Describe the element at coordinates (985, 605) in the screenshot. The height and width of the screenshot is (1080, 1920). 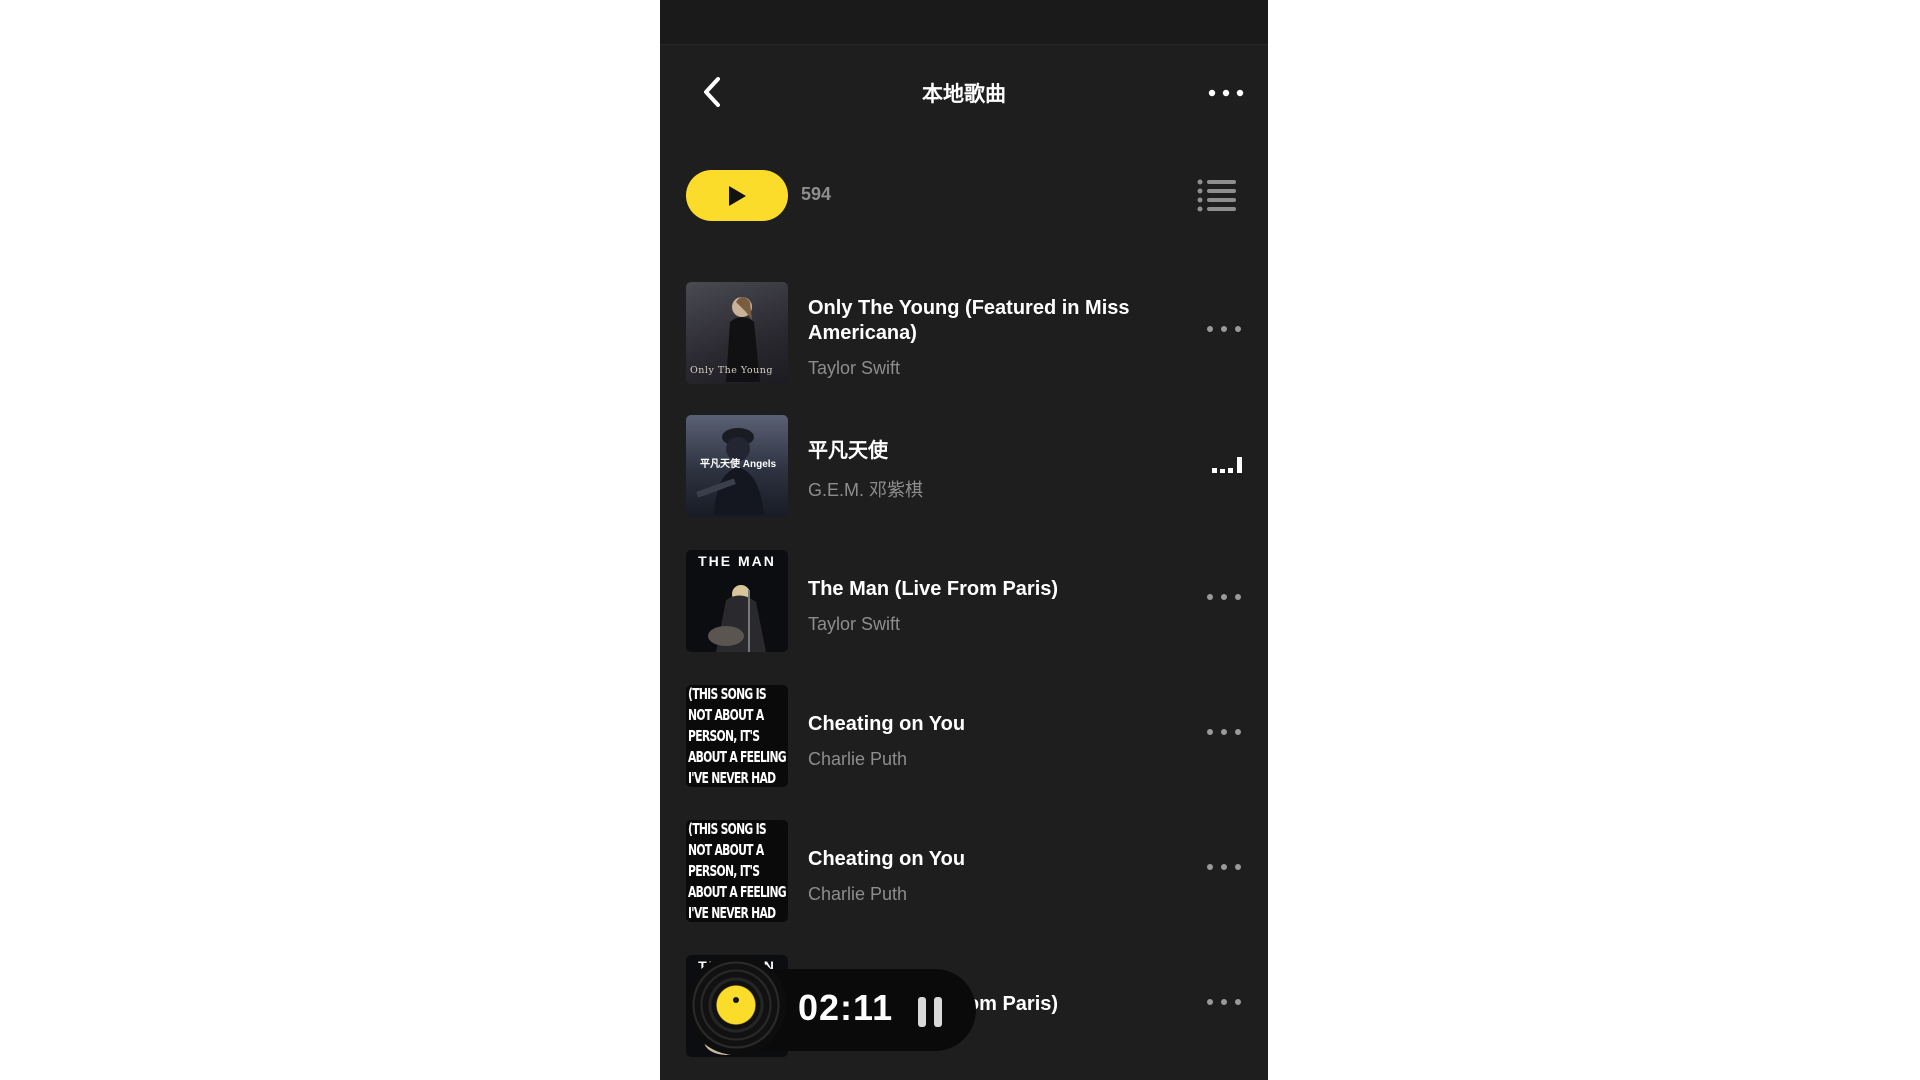
I see `song-info: The Man (Live From Paris) Taylor Swift` at that location.